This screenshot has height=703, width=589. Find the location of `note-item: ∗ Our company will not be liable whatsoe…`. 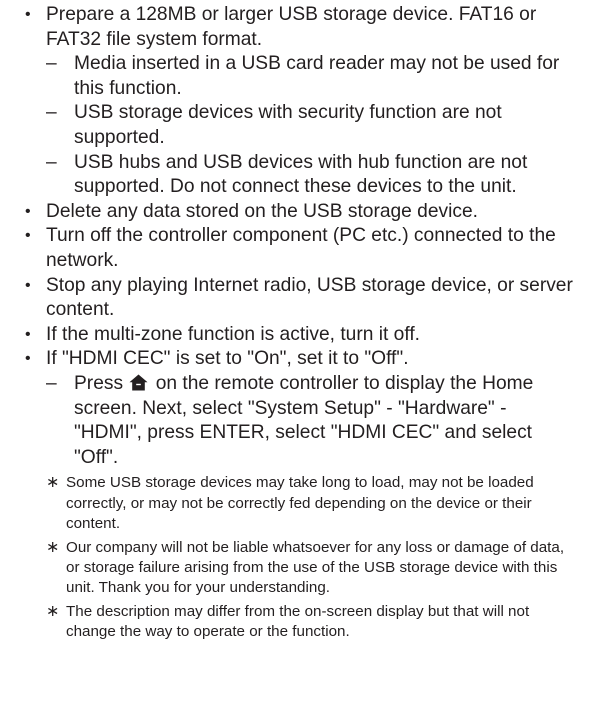

note-item: ∗ Our company will not be liable whatsoe… is located at coordinates (310, 568).